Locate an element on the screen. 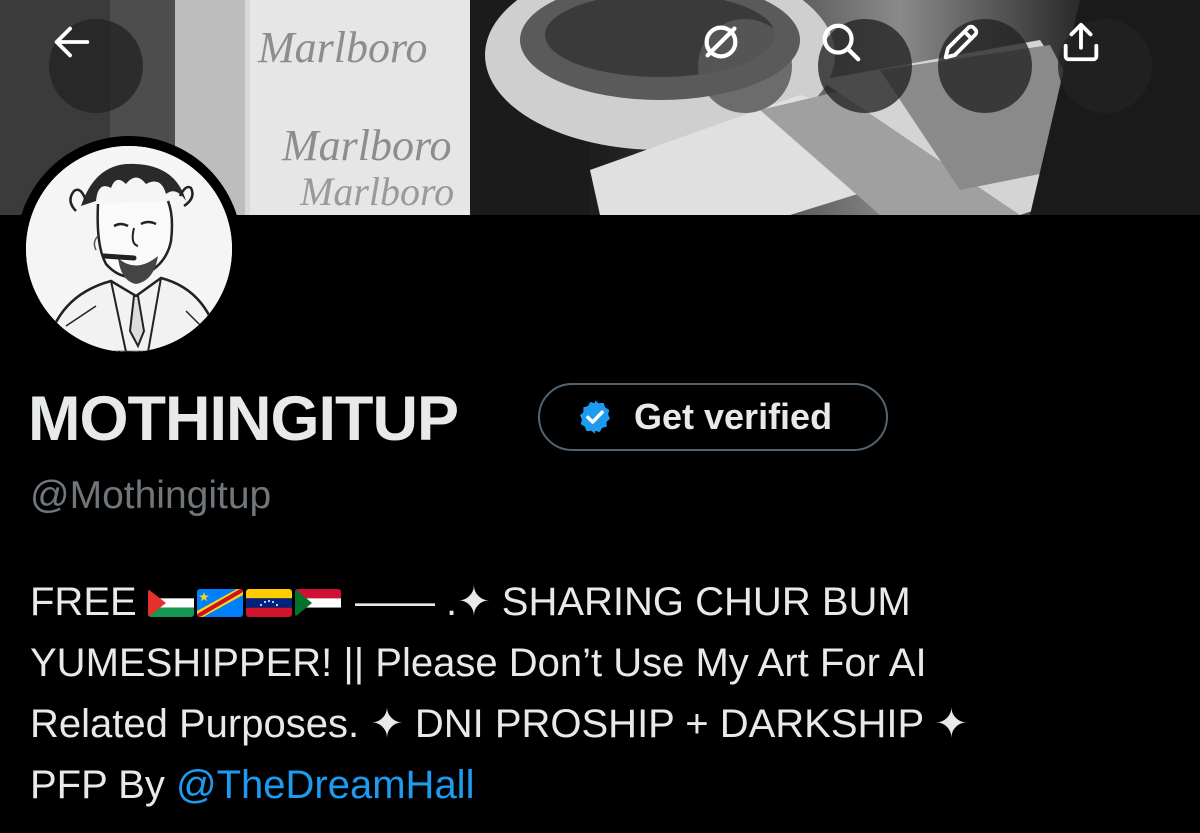 The width and height of the screenshot is (1200, 833). search-icon is located at coordinates (841, 42).